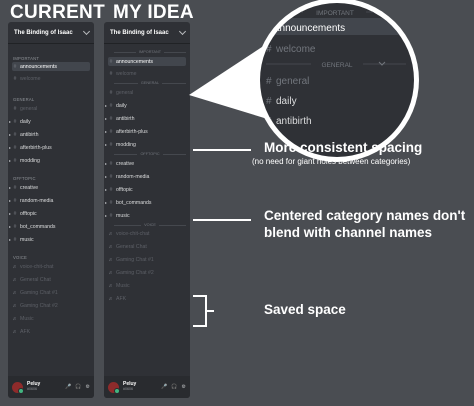 This screenshot has width=474, height=406. Describe the element at coordinates (335, 13) in the screenshot. I see `zoom-category-important: IMPORTANT` at that location.